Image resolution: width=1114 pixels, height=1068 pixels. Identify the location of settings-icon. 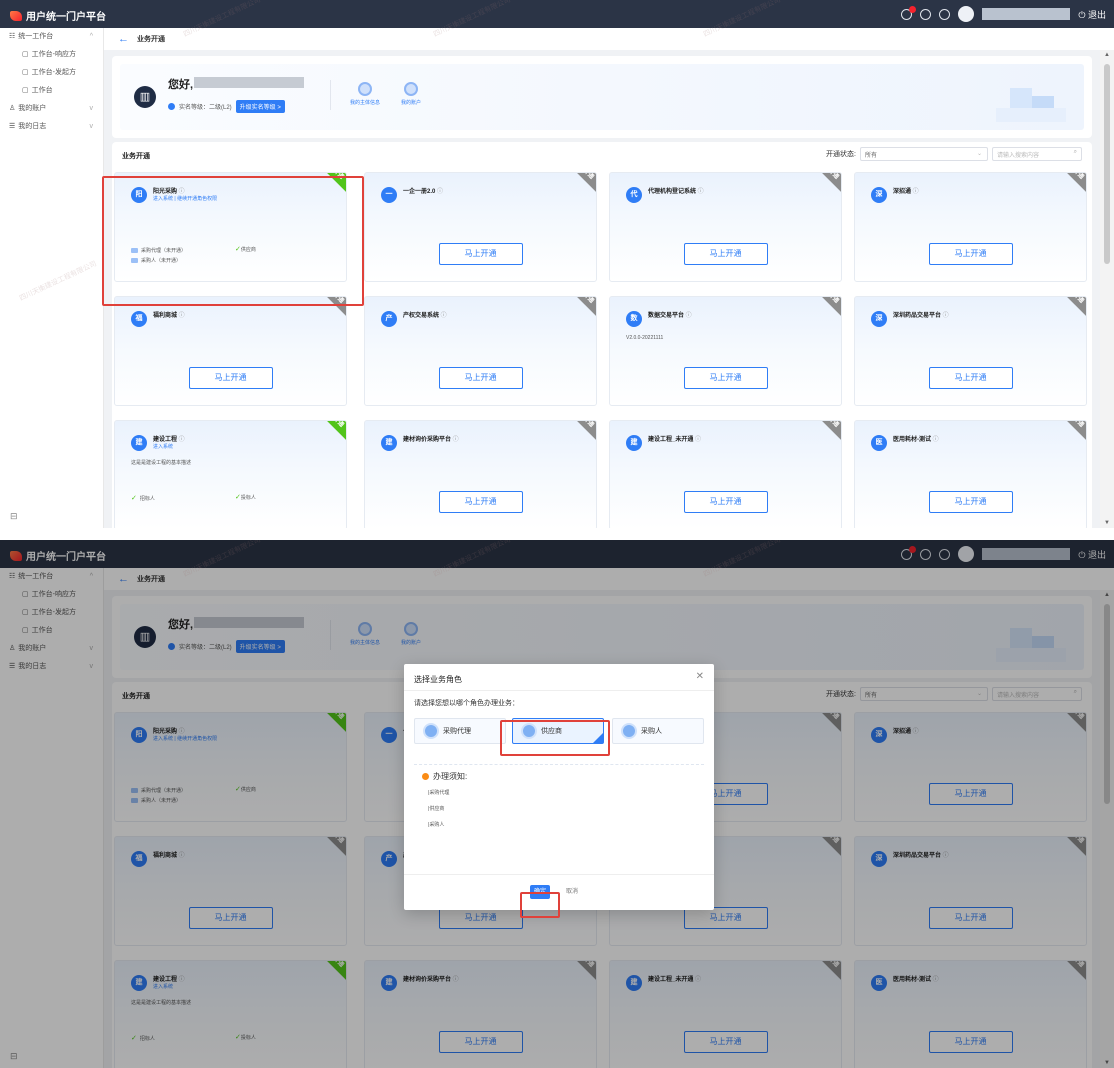
(945, 14).